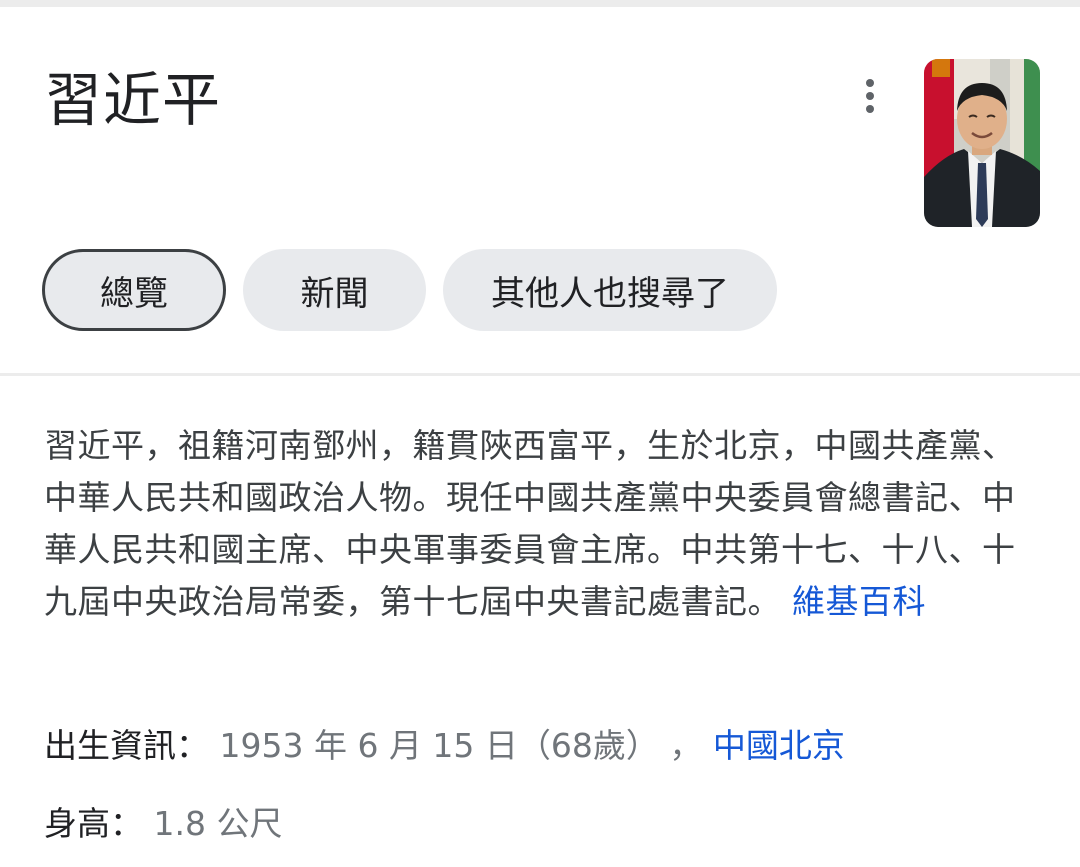 This screenshot has width=1080, height=867. I want to click on panel-title: 習近平, so click(133, 100).